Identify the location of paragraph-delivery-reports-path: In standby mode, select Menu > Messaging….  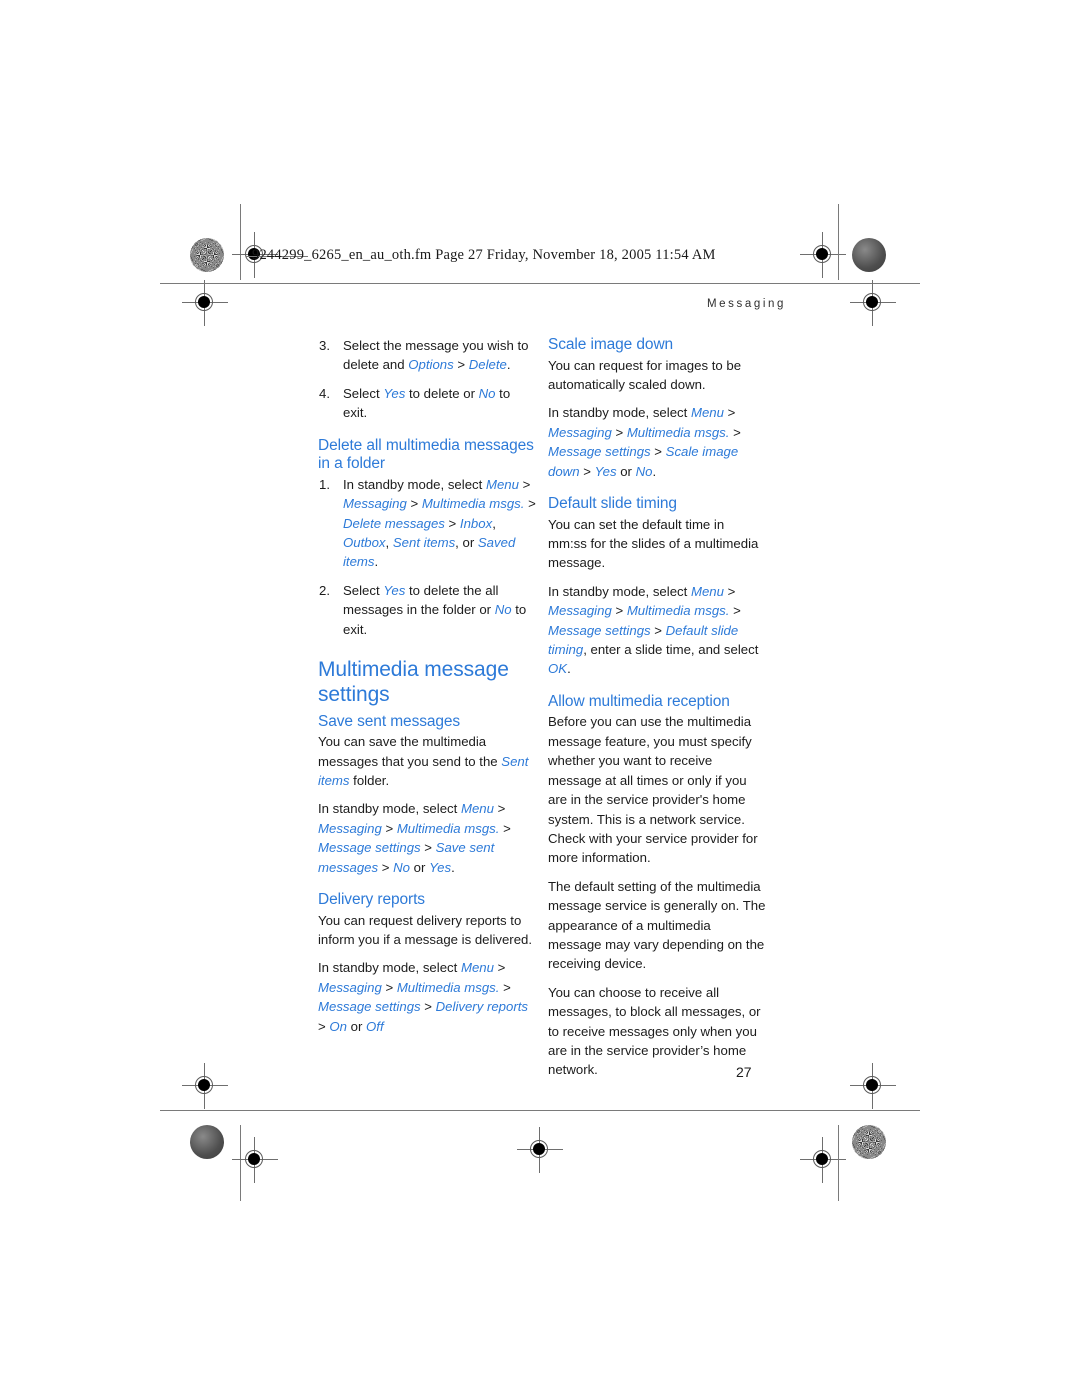
(427, 997).